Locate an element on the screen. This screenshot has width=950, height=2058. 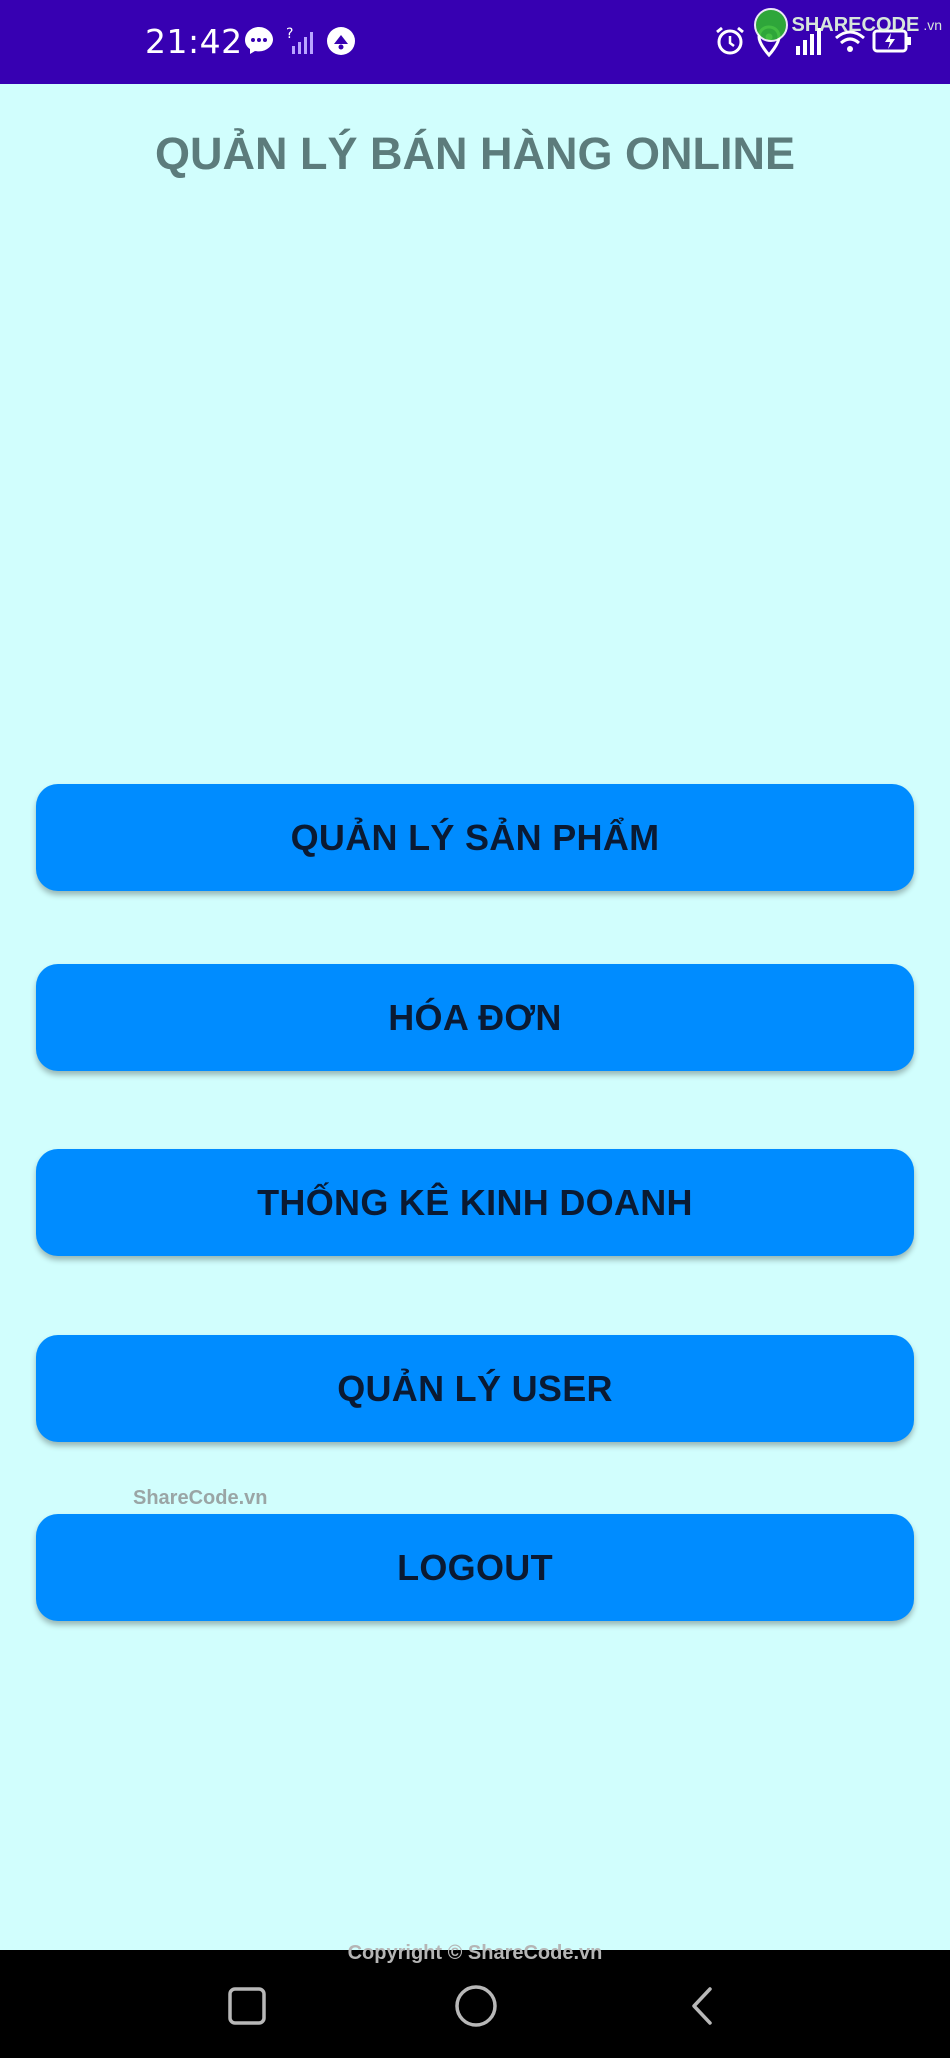
logout-label: LOGOUT is located at coordinates (475, 1567).